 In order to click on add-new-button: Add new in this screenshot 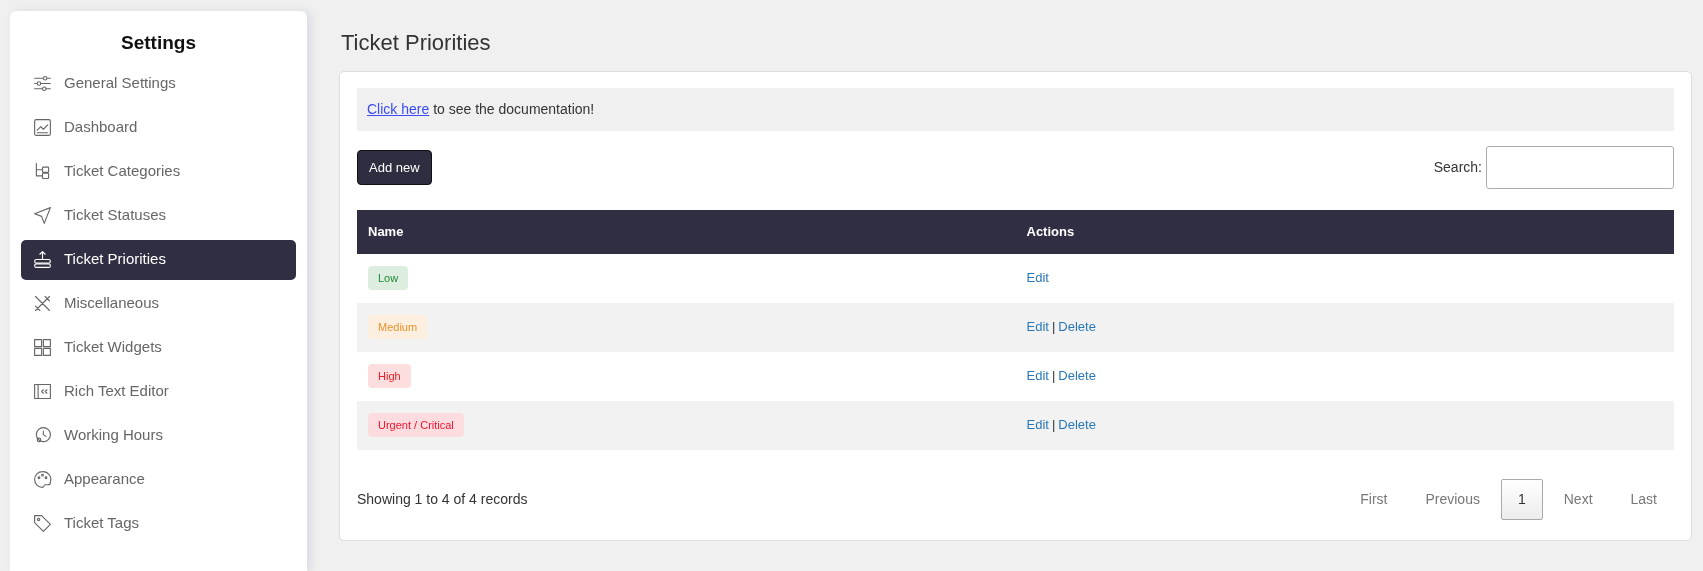, I will do `click(394, 167)`.